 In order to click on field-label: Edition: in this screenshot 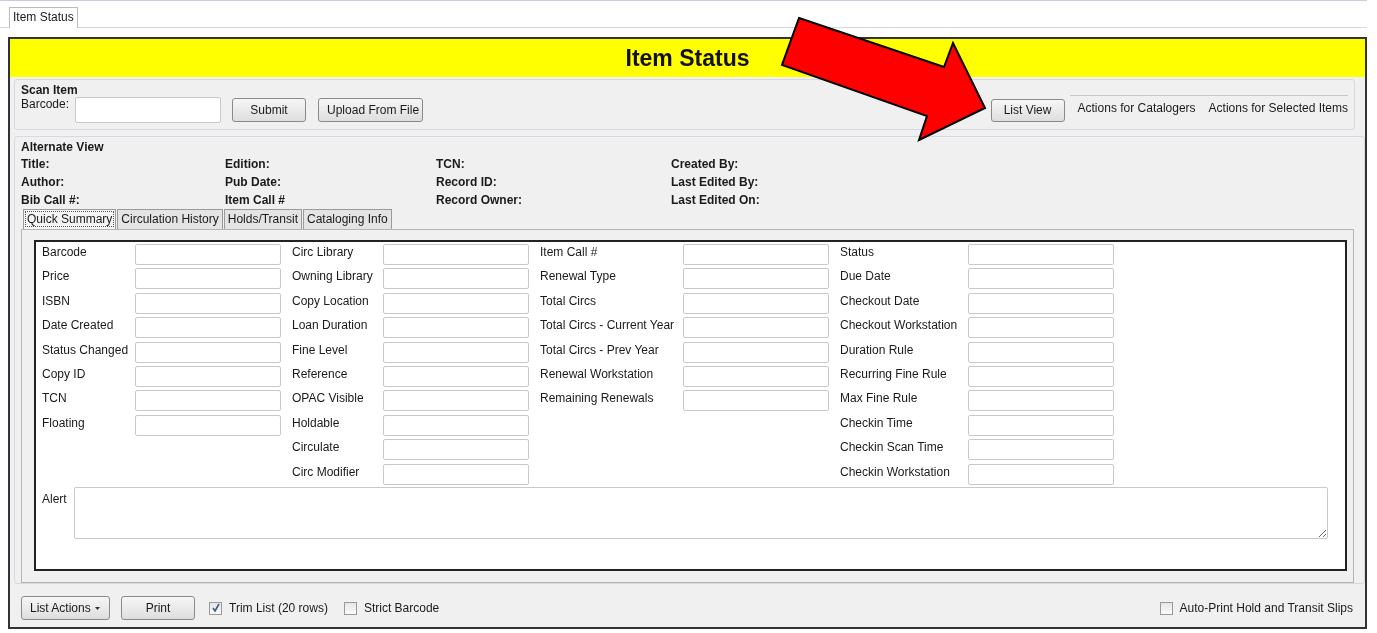, I will do `click(248, 164)`.